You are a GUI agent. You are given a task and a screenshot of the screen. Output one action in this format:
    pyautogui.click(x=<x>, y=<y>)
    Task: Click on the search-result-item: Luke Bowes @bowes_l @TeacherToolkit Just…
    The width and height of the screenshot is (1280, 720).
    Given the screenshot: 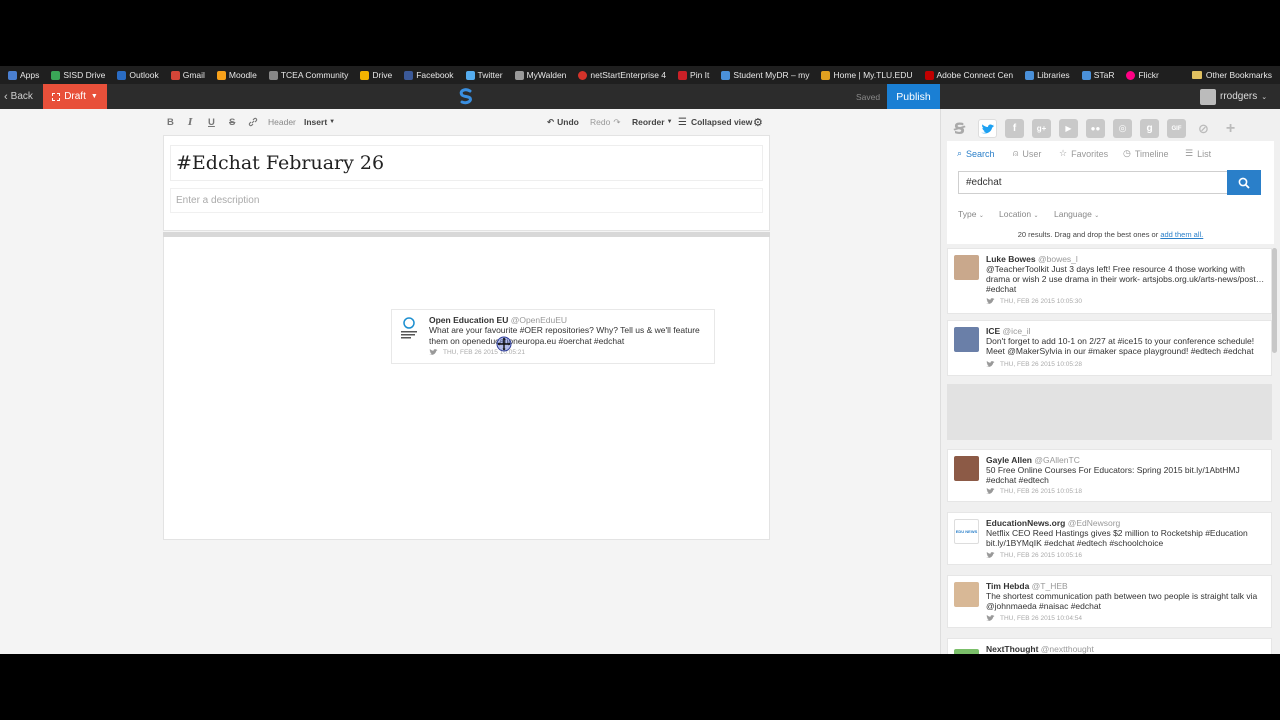 What is the action you would take?
    pyautogui.click(x=1109, y=281)
    